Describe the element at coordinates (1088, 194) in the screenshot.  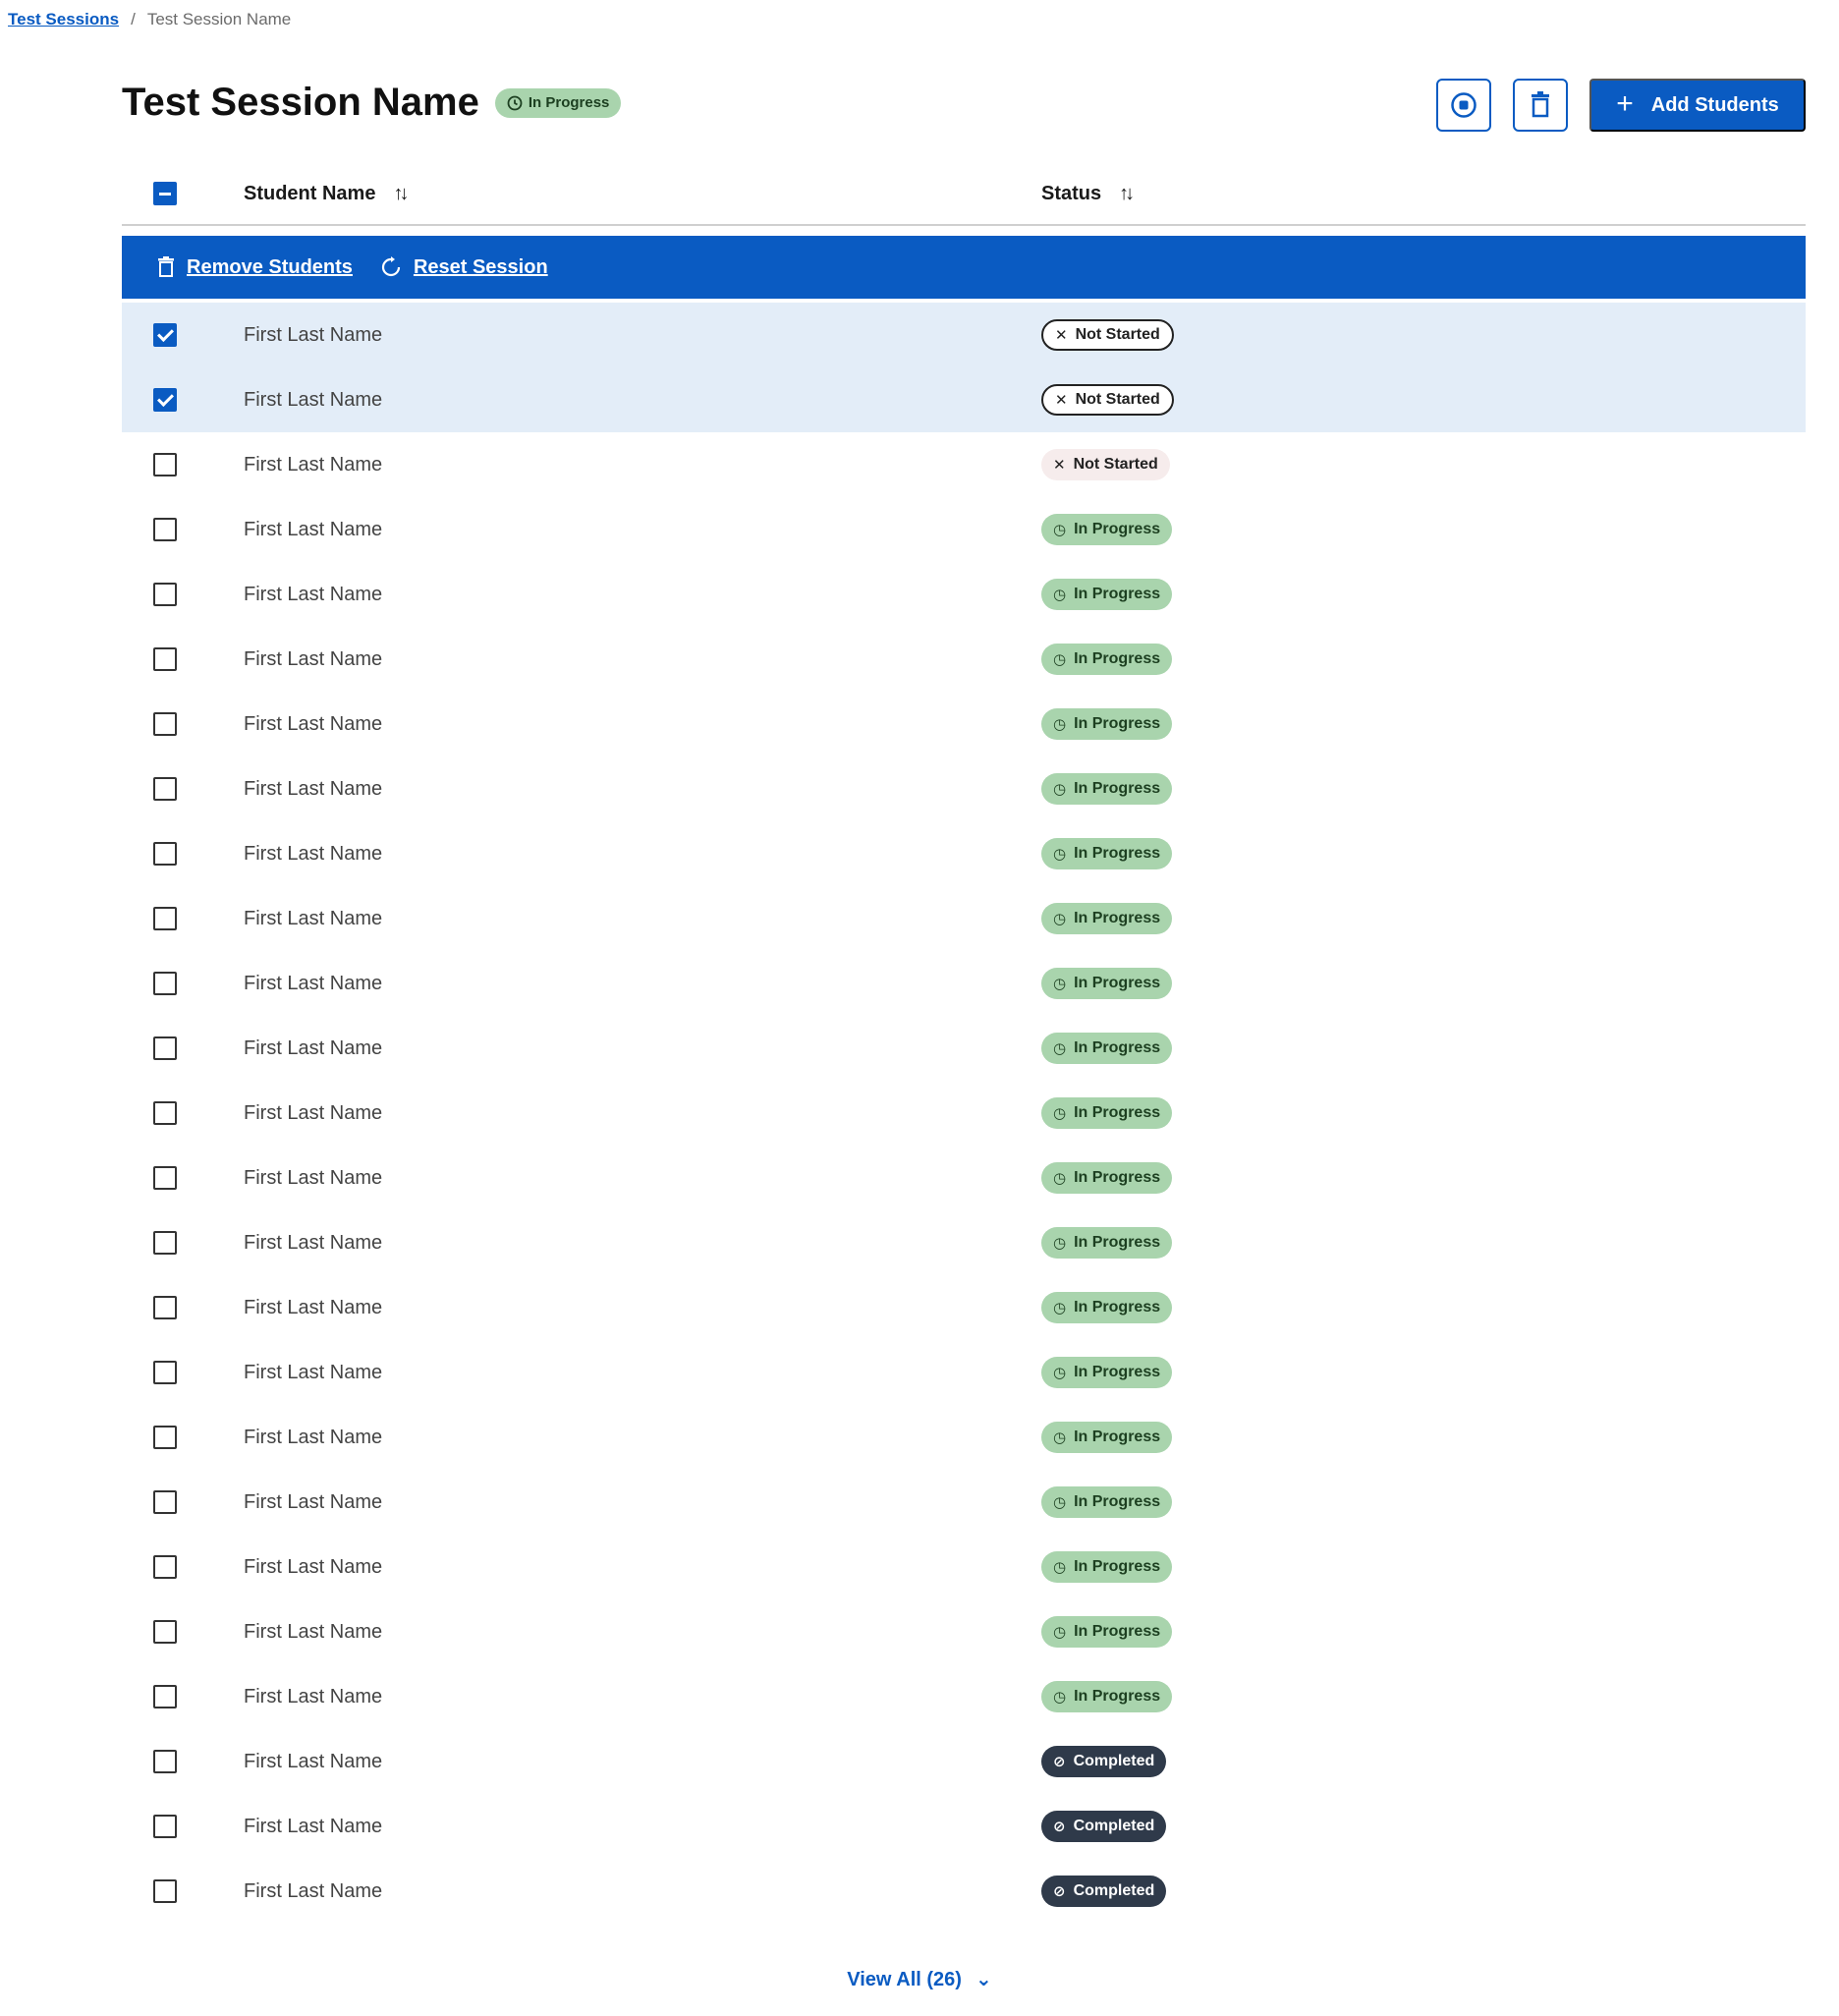
I see `column-header-status: Status ↑↓` at that location.